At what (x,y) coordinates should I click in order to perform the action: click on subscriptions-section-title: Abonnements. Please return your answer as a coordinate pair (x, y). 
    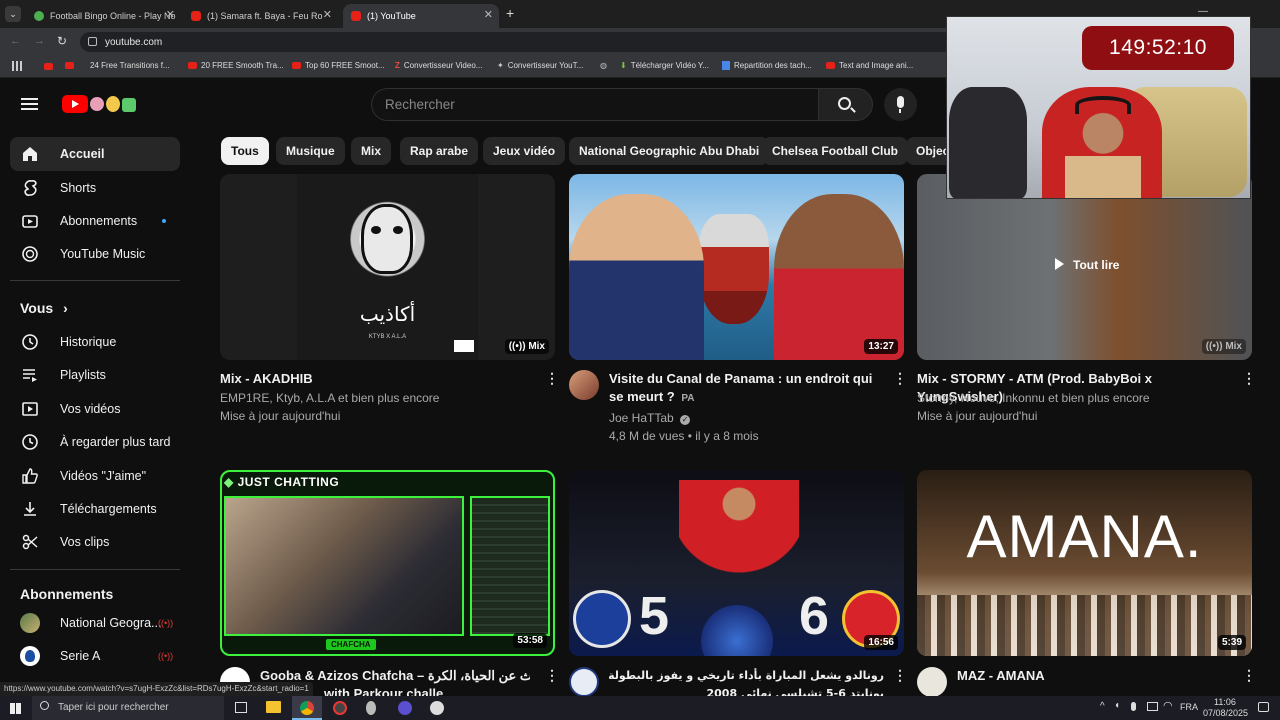
    Looking at the image, I should click on (67, 594).